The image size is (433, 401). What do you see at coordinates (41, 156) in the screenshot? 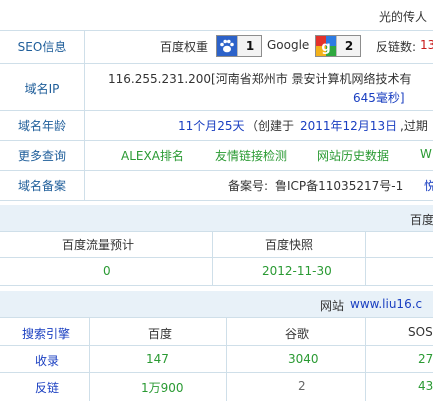
I see `row-label-more: 更多查询` at bounding box center [41, 156].